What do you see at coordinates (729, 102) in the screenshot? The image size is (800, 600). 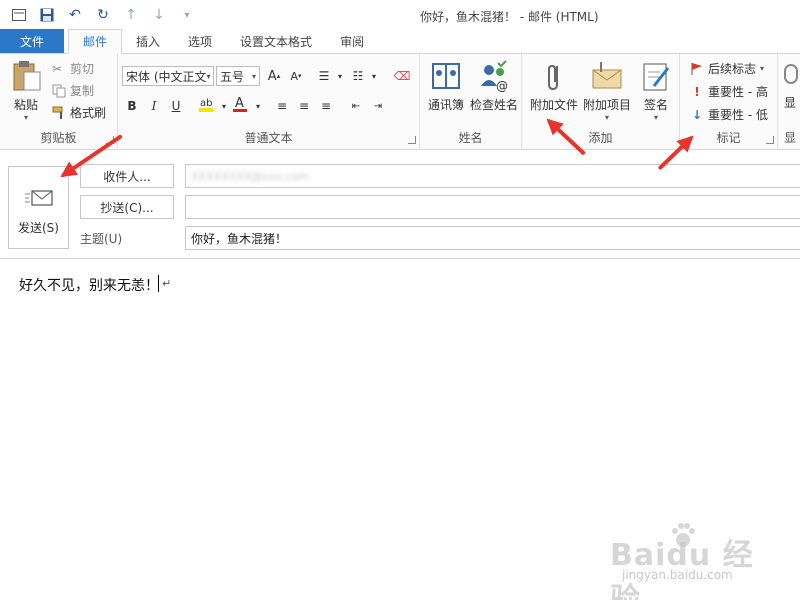 I see `tags-group: 后续标志 ▾ ! 重要性 - 高 ↓ 重要性 - 低 标记` at bounding box center [729, 102].